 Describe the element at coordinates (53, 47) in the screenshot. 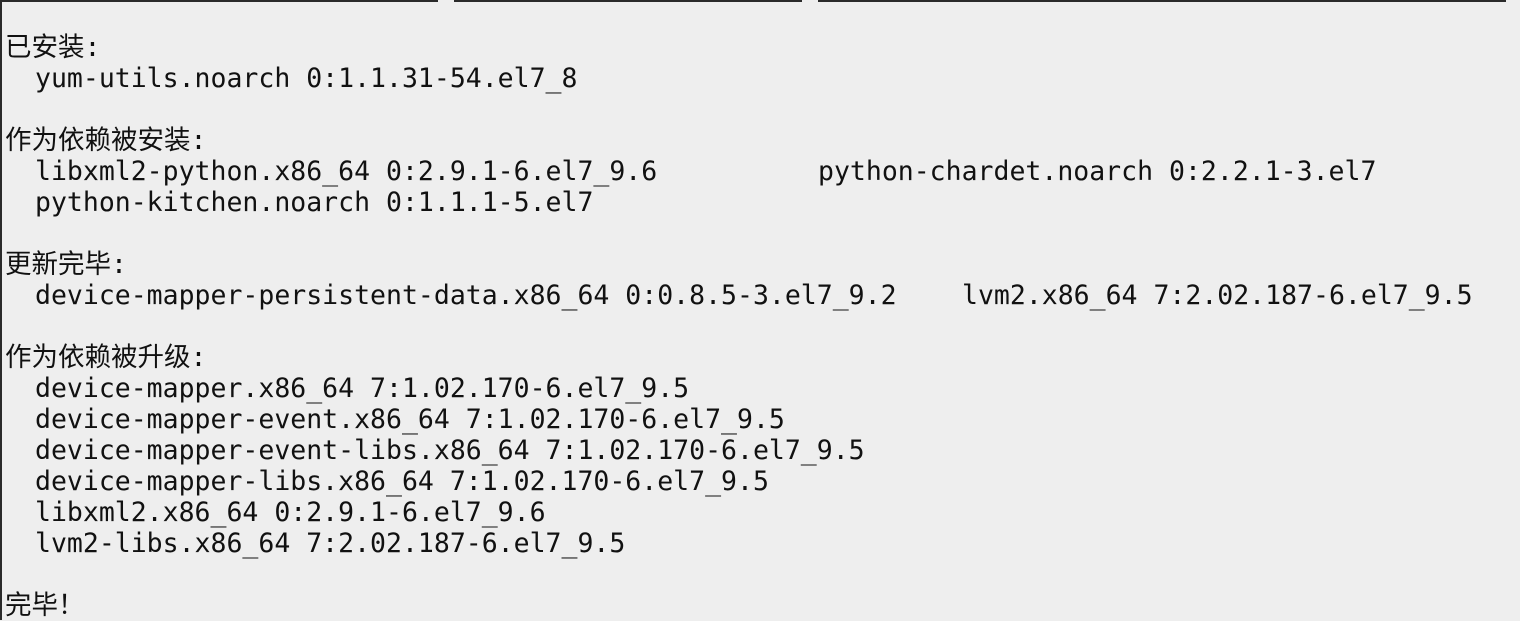

I see `section-heading-installed: 已安装:` at that location.